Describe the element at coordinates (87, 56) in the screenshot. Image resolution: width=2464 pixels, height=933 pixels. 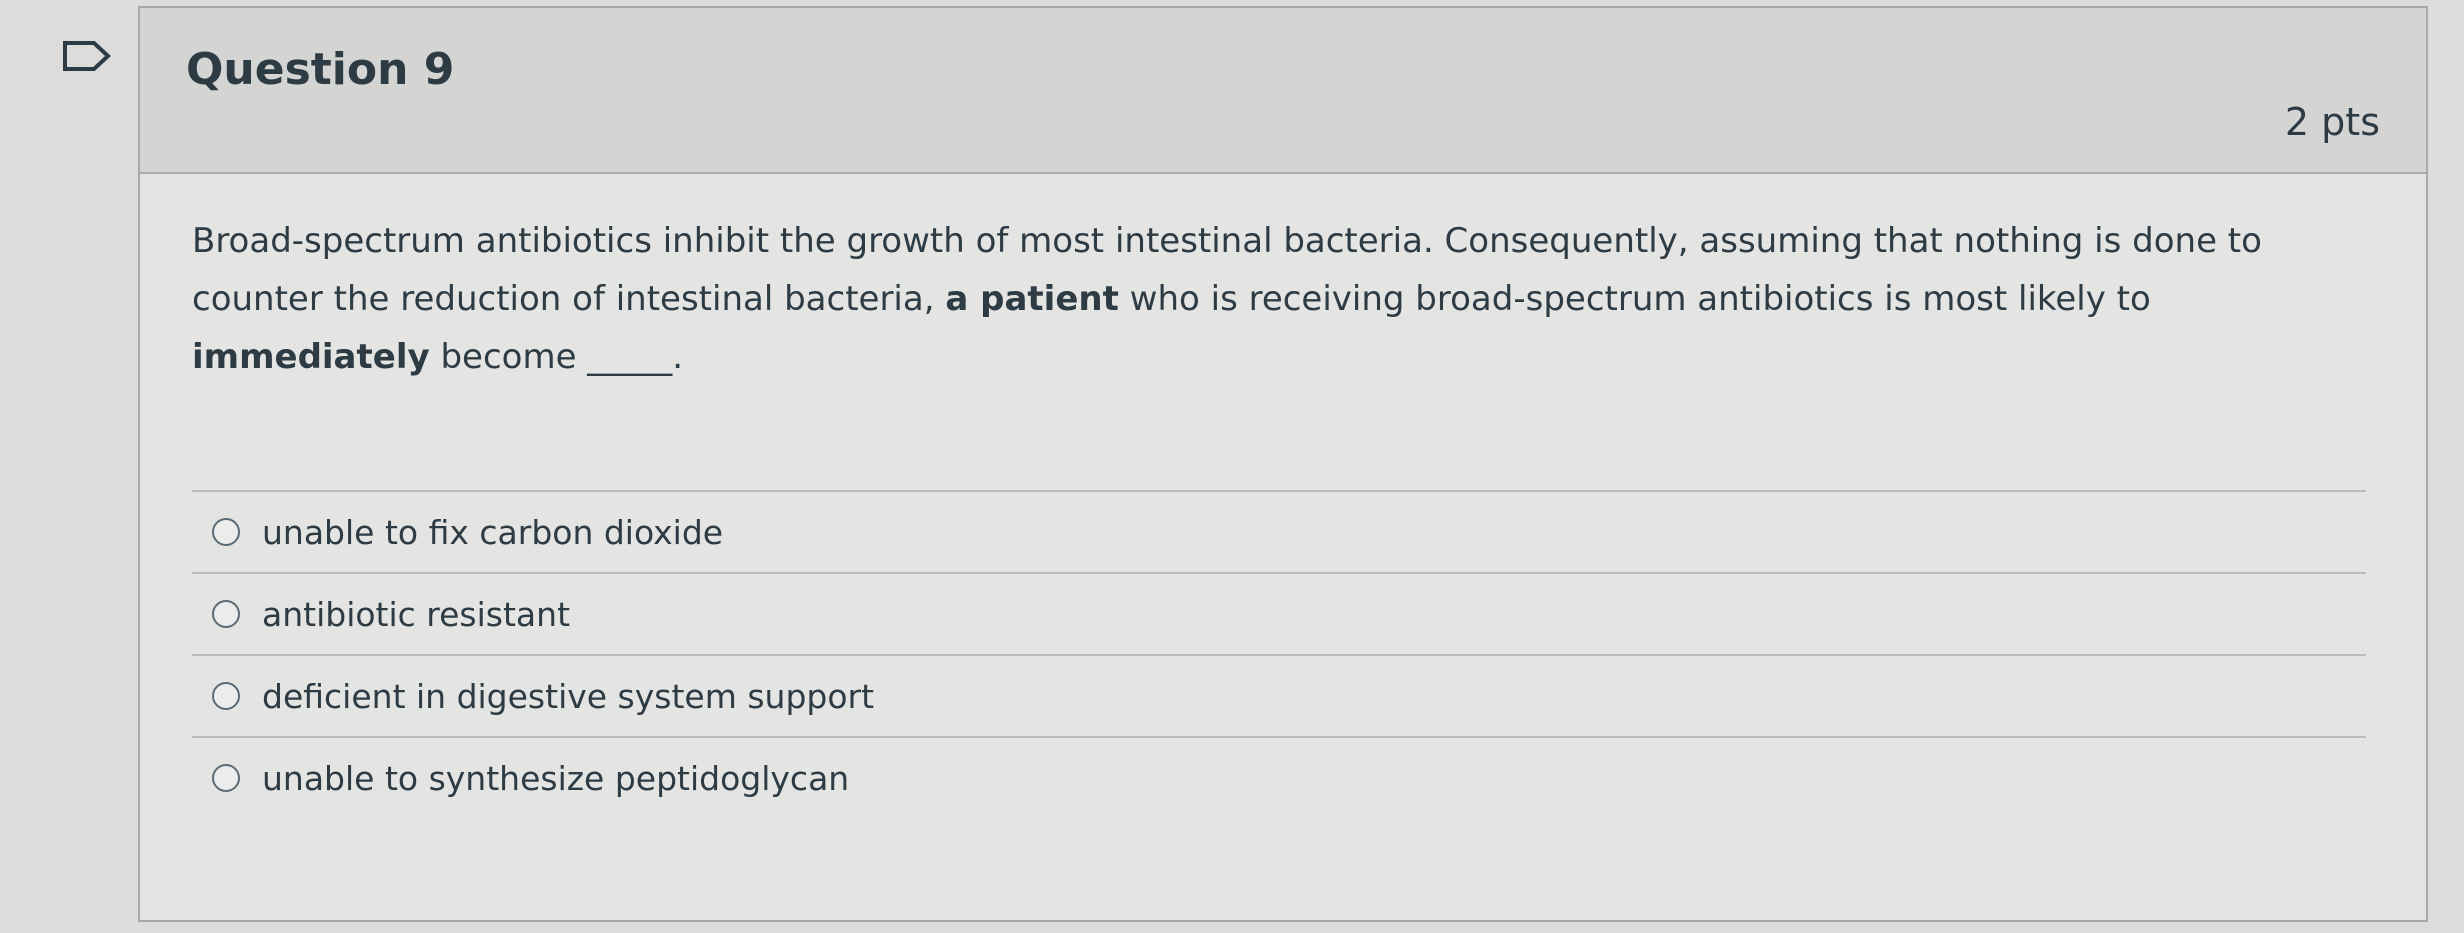
I see `flag-question-icon` at that location.